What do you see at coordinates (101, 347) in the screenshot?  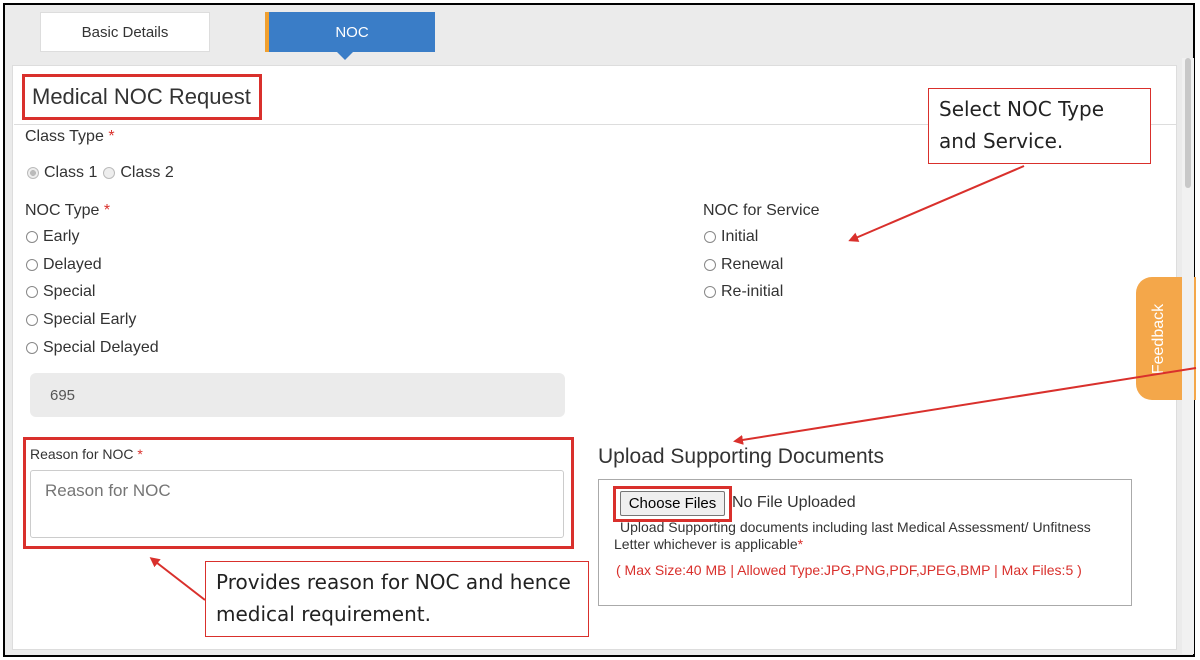 I see `noc-type-special-delayed-label: Special Delayed` at bounding box center [101, 347].